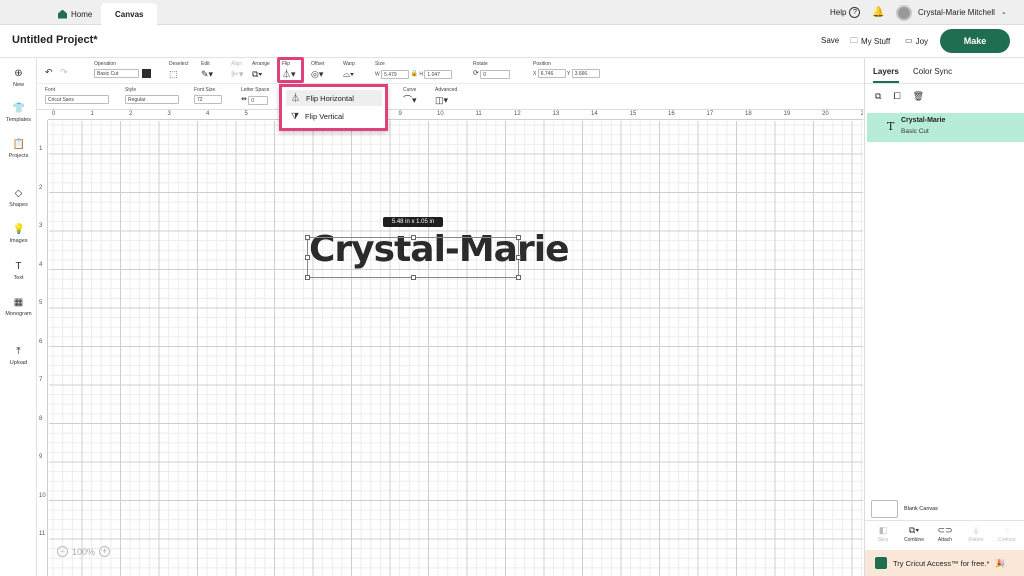 Image resolution: width=1024 pixels, height=576 pixels. I want to click on selection-box, so click(413, 257).